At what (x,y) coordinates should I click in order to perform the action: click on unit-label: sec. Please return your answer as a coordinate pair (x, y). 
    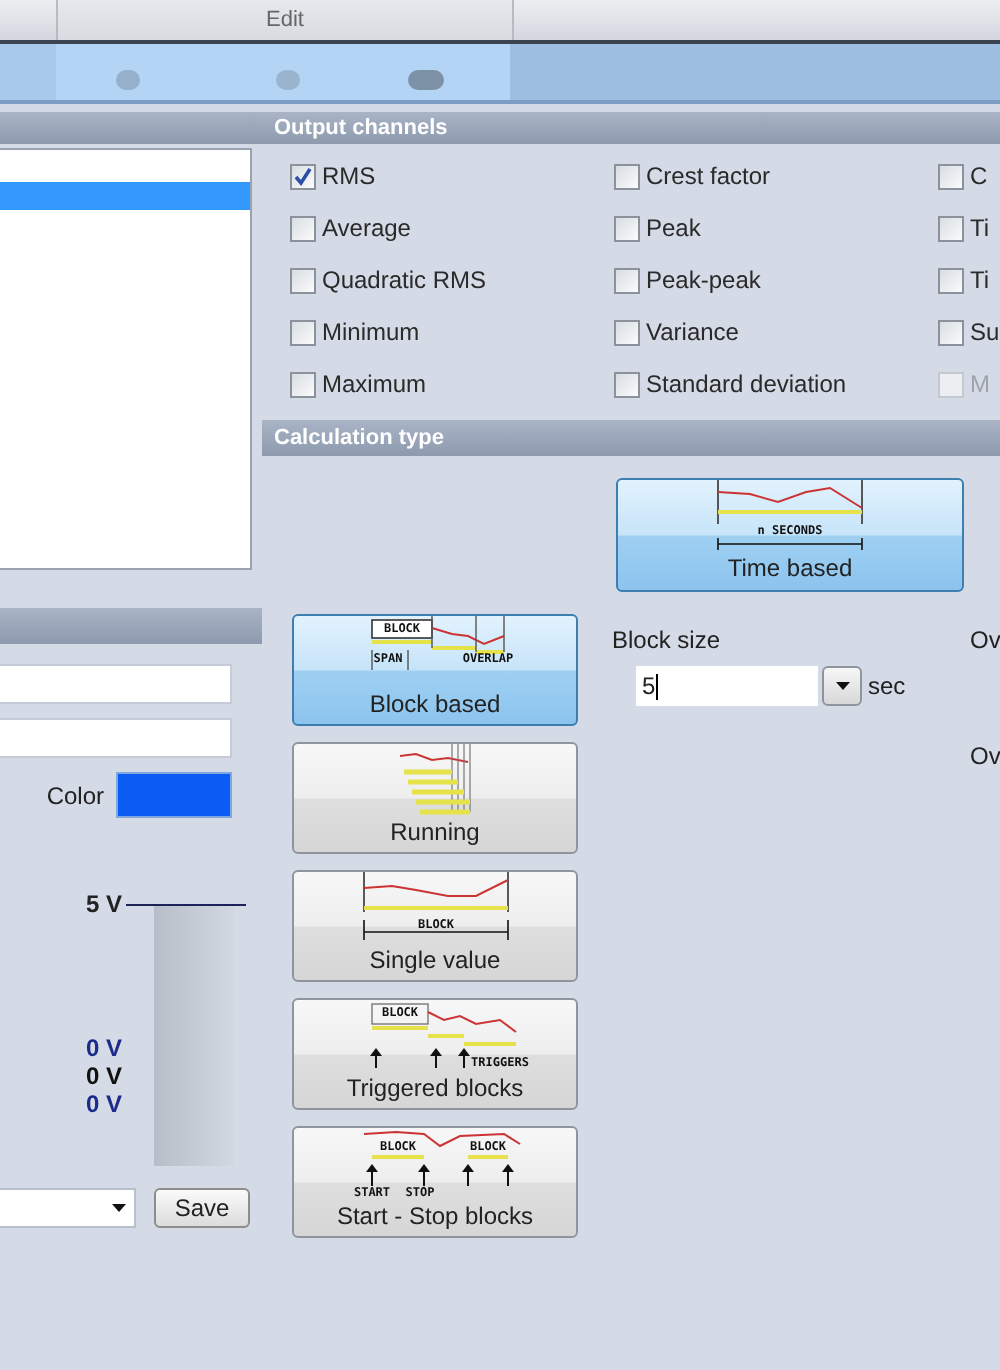
    Looking at the image, I should click on (887, 686).